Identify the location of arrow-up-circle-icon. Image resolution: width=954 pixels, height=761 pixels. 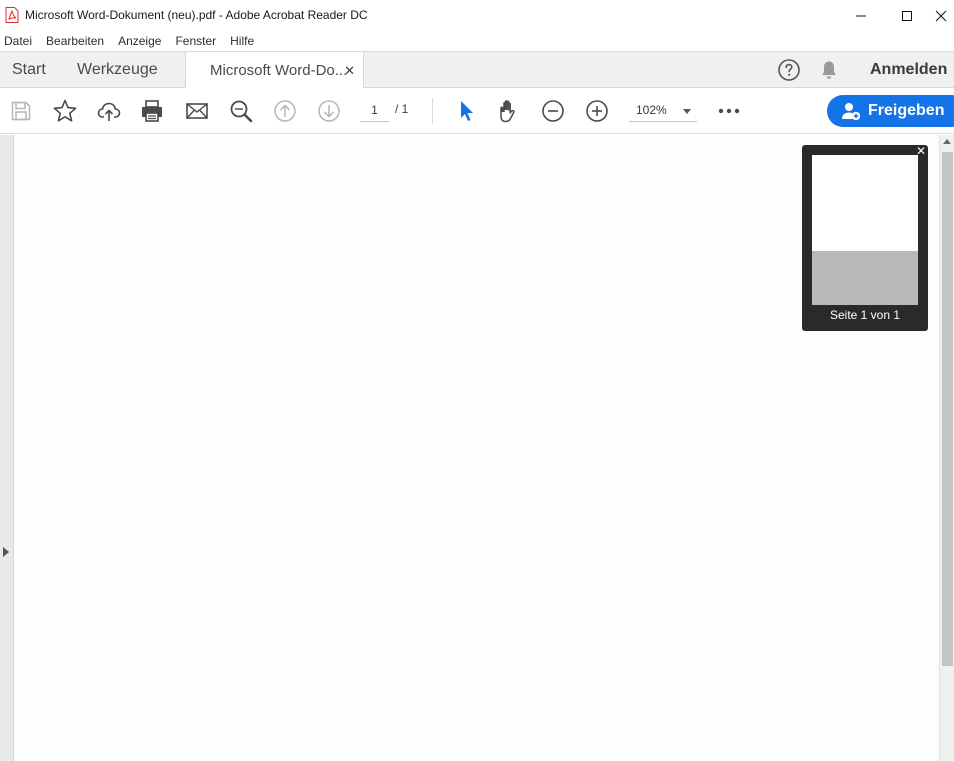
(285, 111).